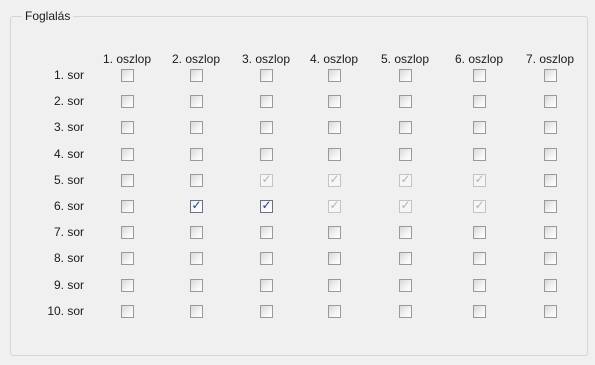 The width and height of the screenshot is (595, 365). What do you see at coordinates (266, 101) in the screenshot?
I see `seat-checkbox-r2-c3` at bounding box center [266, 101].